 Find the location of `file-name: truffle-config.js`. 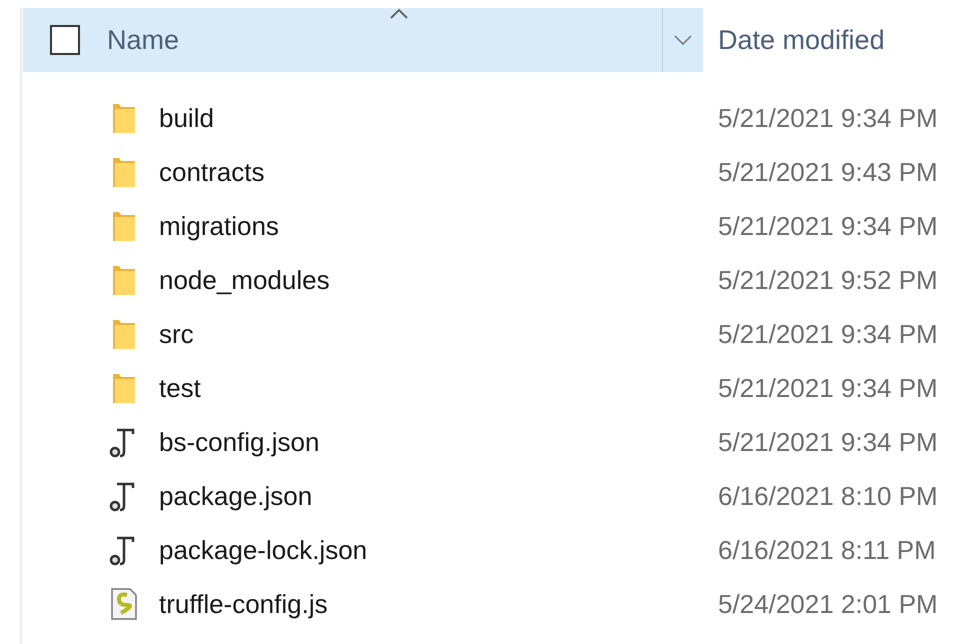

file-name: truffle-config.js is located at coordinates (243, 604).